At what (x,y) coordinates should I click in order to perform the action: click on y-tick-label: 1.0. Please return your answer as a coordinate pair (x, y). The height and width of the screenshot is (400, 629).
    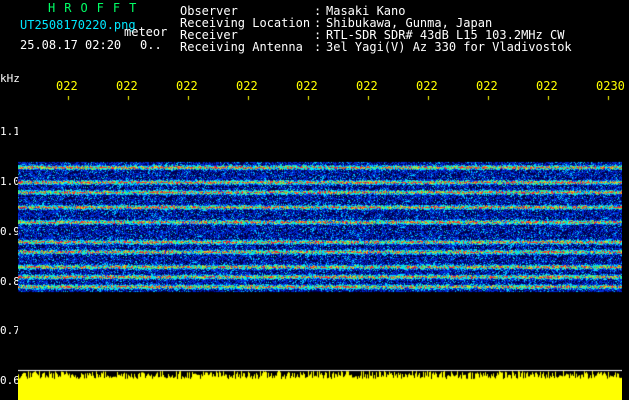
    Looking at the image, I should click on (10, 181).